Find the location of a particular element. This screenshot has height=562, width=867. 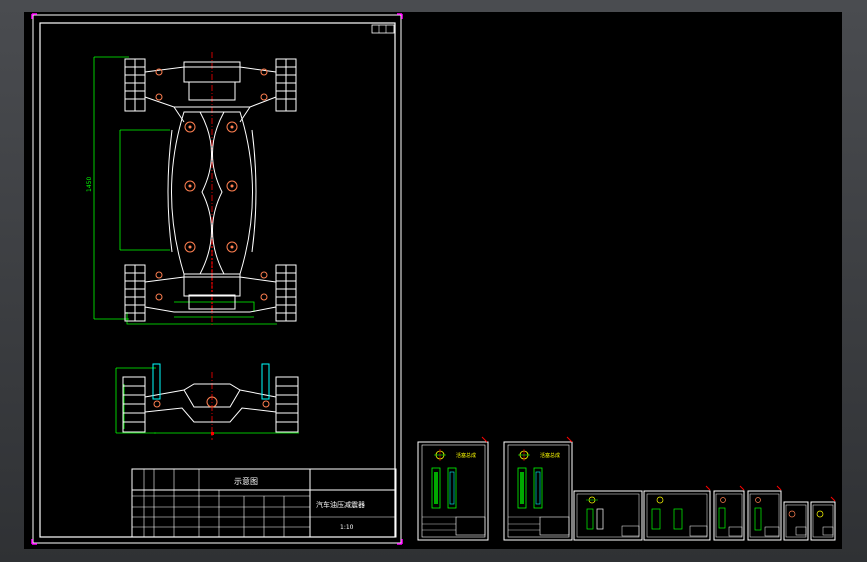

thumbnail-sheet-2: 活塞总成 is located at coordinates (538, 488).